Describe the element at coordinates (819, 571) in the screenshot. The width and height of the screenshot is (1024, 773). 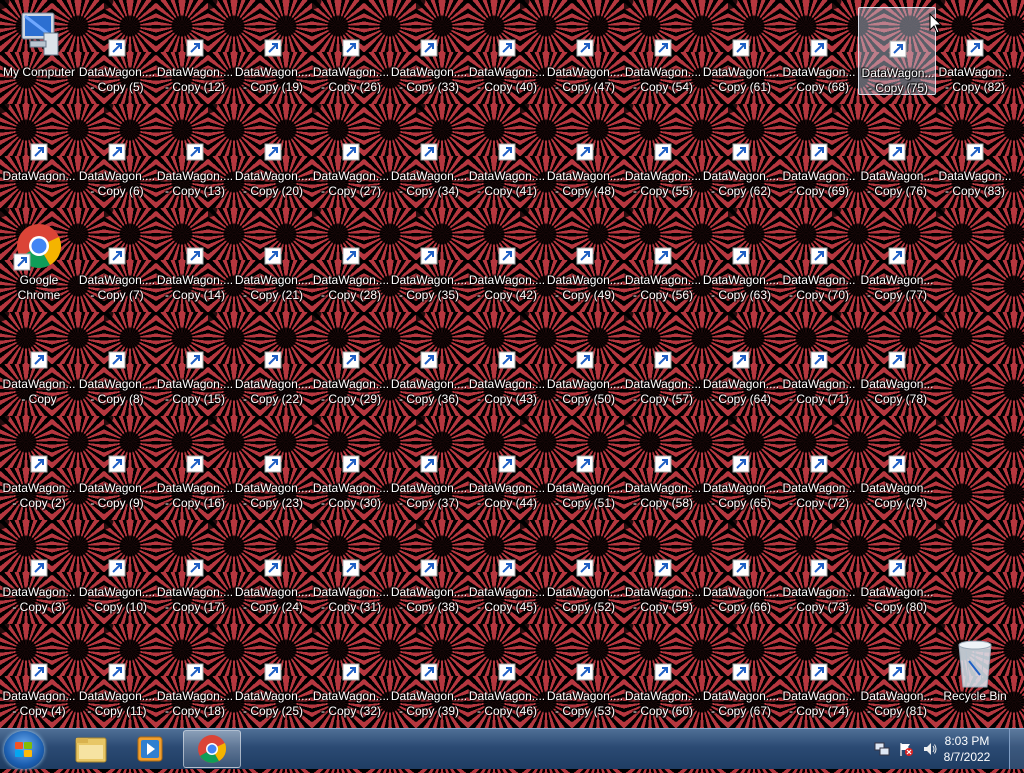
I see `datawagon-shortcut: DataWagon... - Copy (73)` at that location.